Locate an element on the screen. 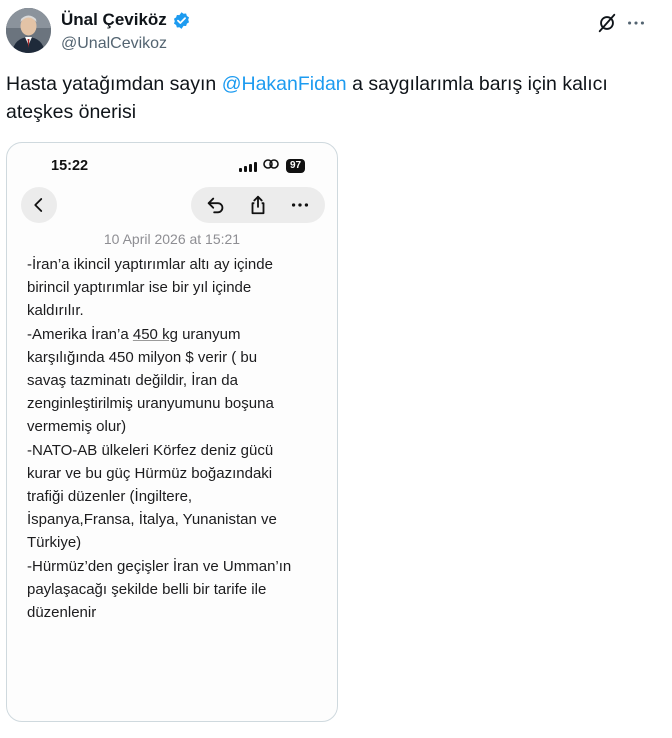  note-line: düzenlenir is located at coordinates (177, 612).